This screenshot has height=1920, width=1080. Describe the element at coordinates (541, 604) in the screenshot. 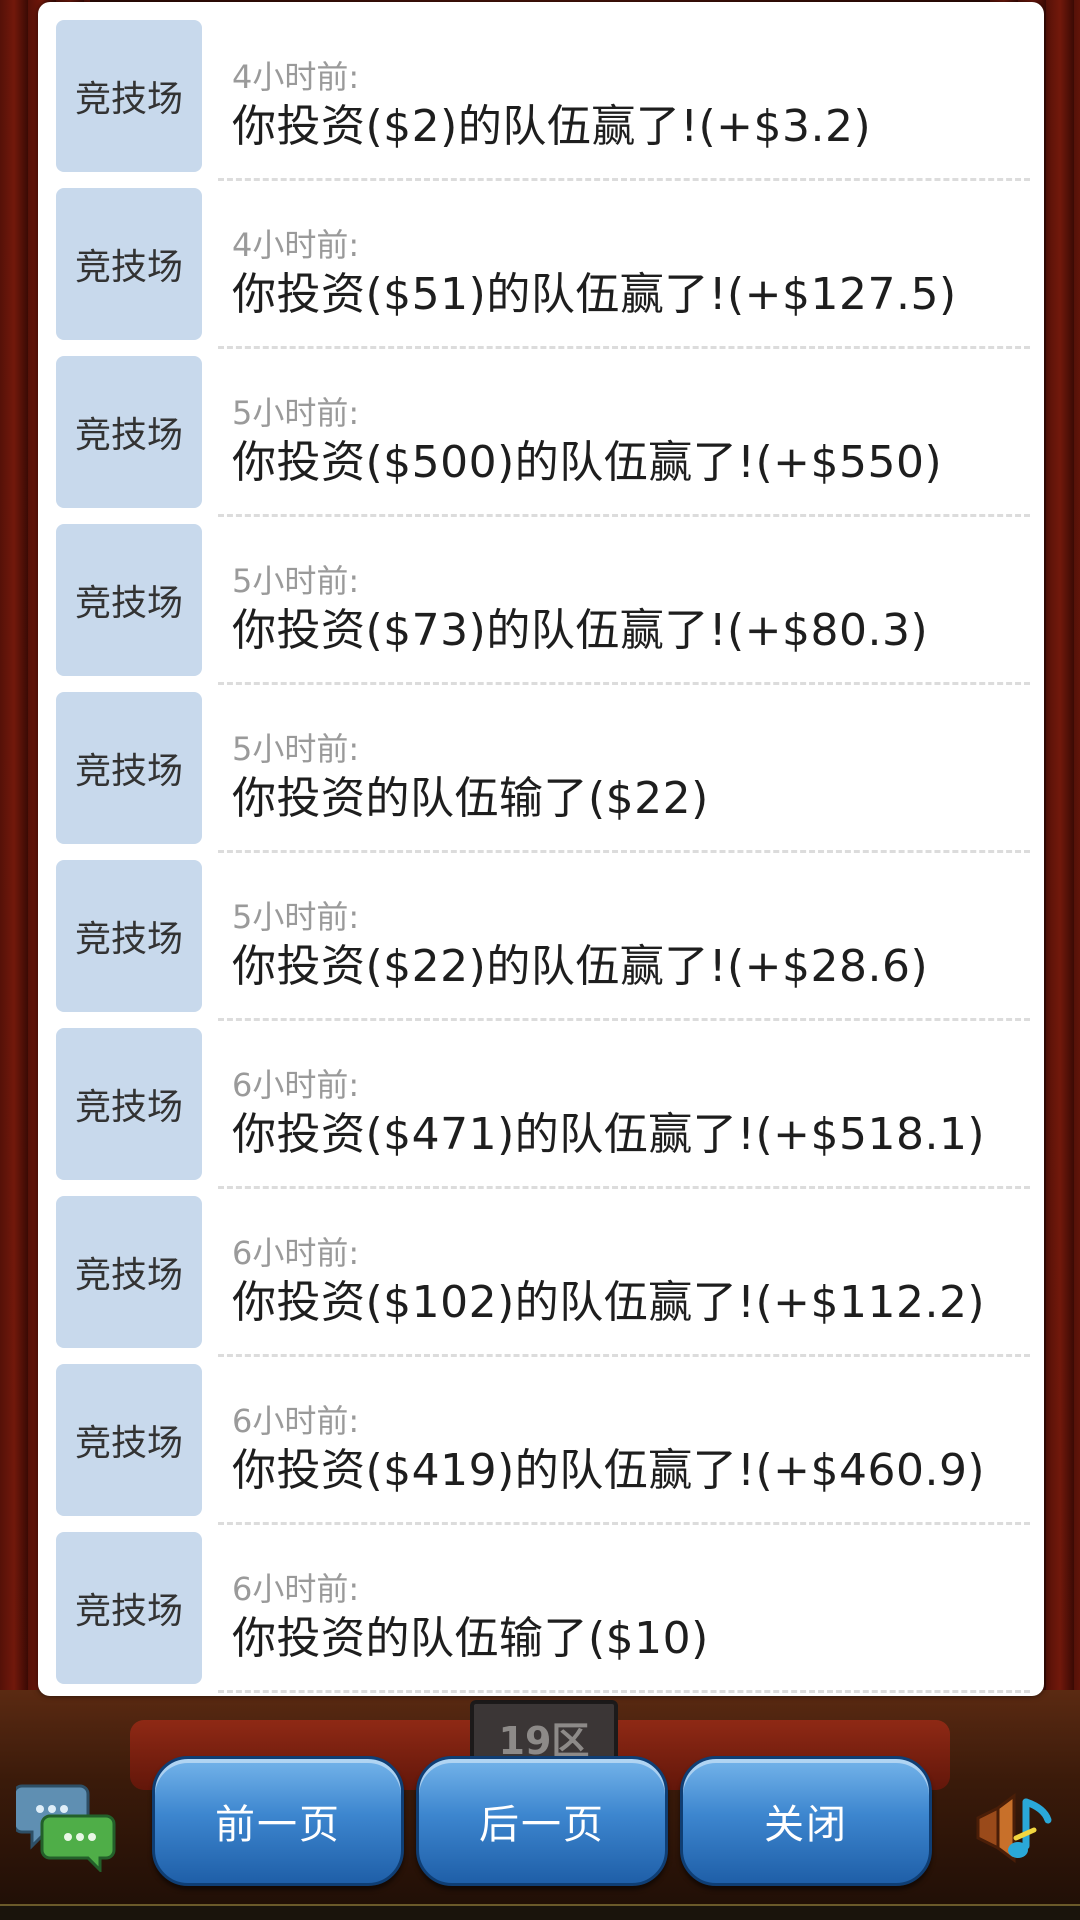

I see `log-entry: 竞技场 5小时前: 你投资($73)的队伍赢了!(+$80.3)` at that location.